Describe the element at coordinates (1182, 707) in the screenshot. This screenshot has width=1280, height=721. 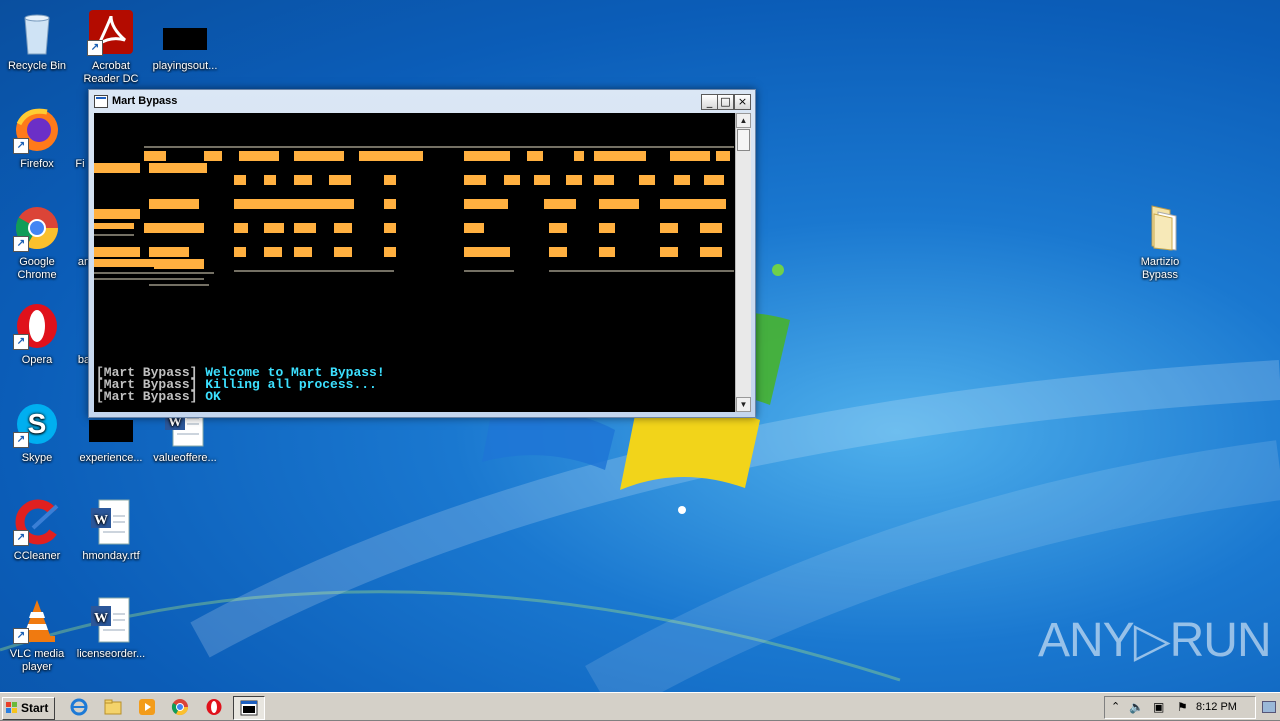
I see `flag-icon: ⚑` at that location.